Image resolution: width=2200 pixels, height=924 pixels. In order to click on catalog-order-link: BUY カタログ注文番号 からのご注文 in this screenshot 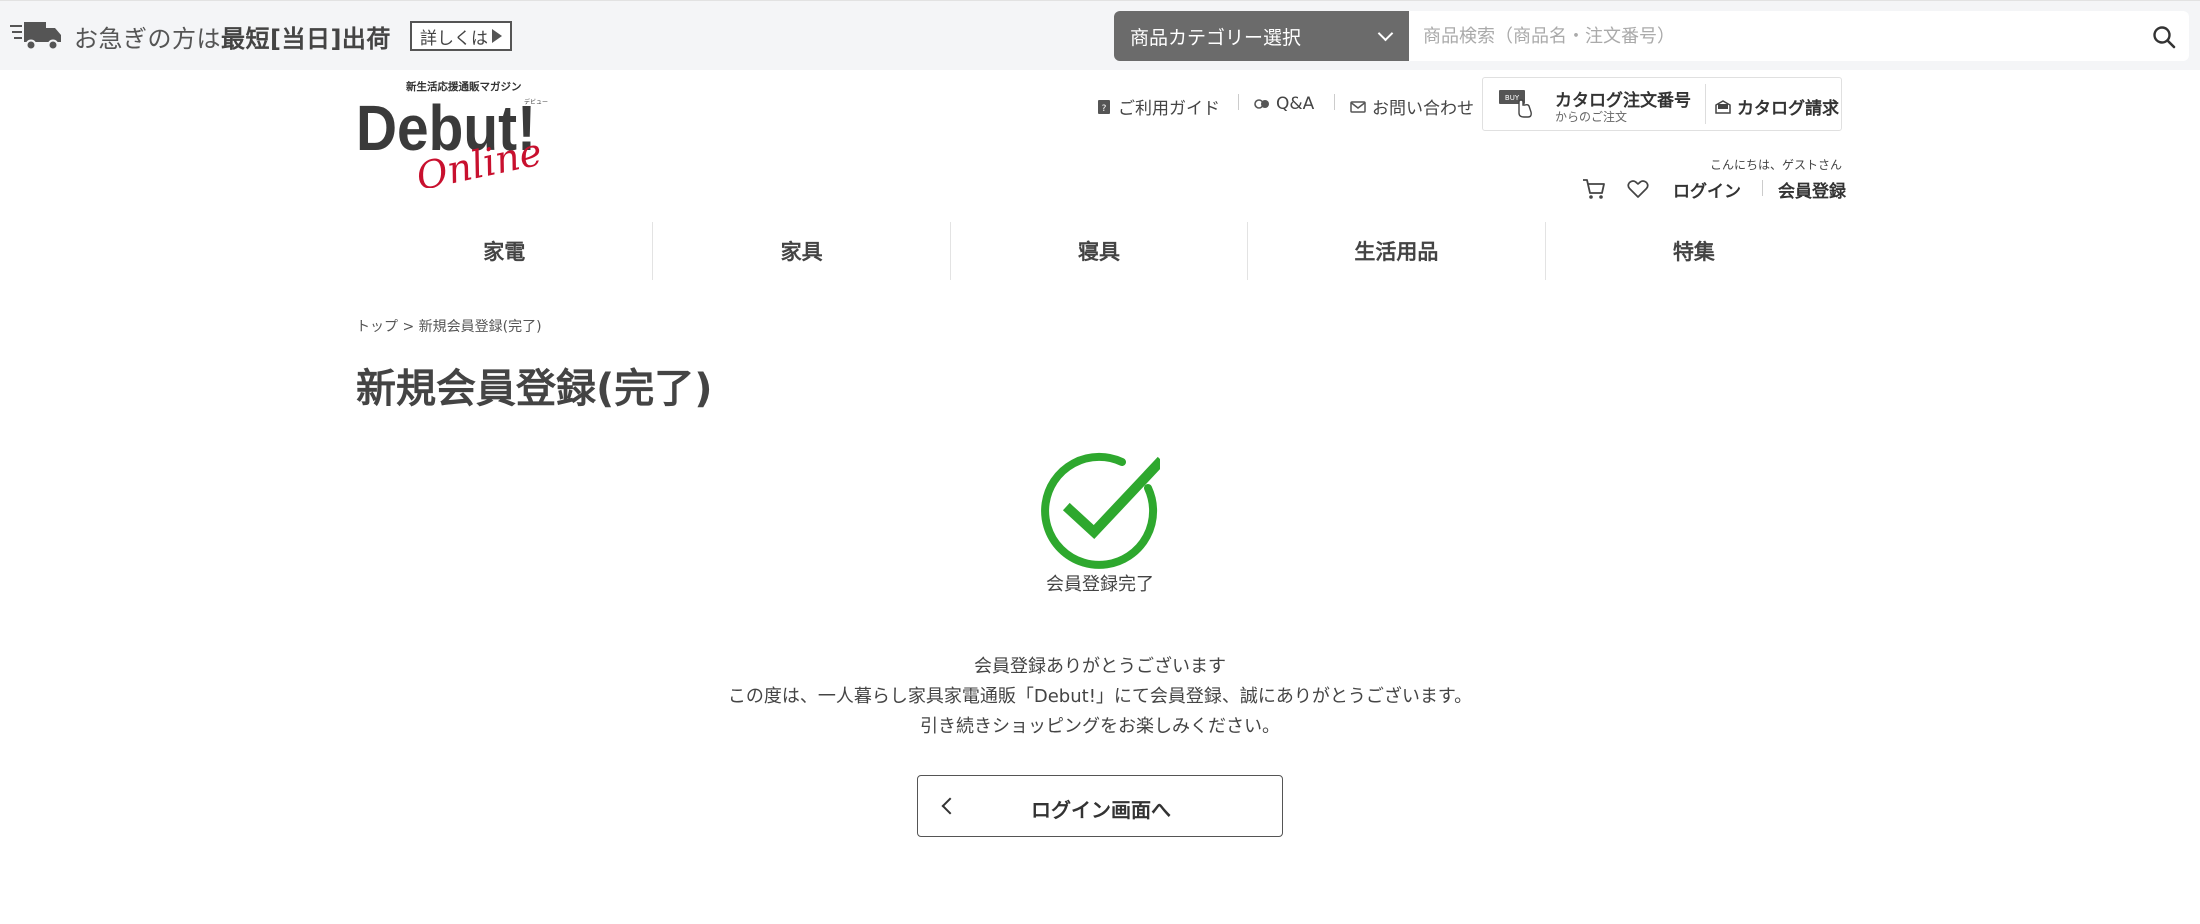, I will do `click(1594, 104)`.